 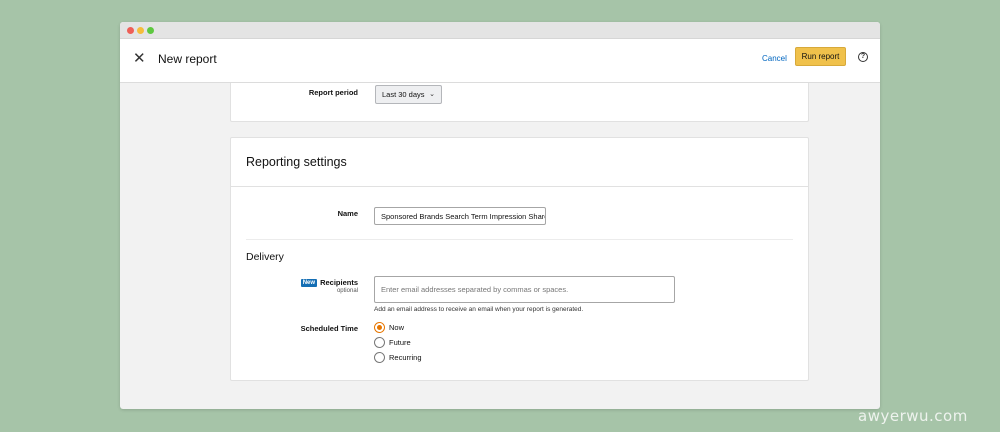 I want to click on report-period-label: Report period, so click(x=333, y=92).